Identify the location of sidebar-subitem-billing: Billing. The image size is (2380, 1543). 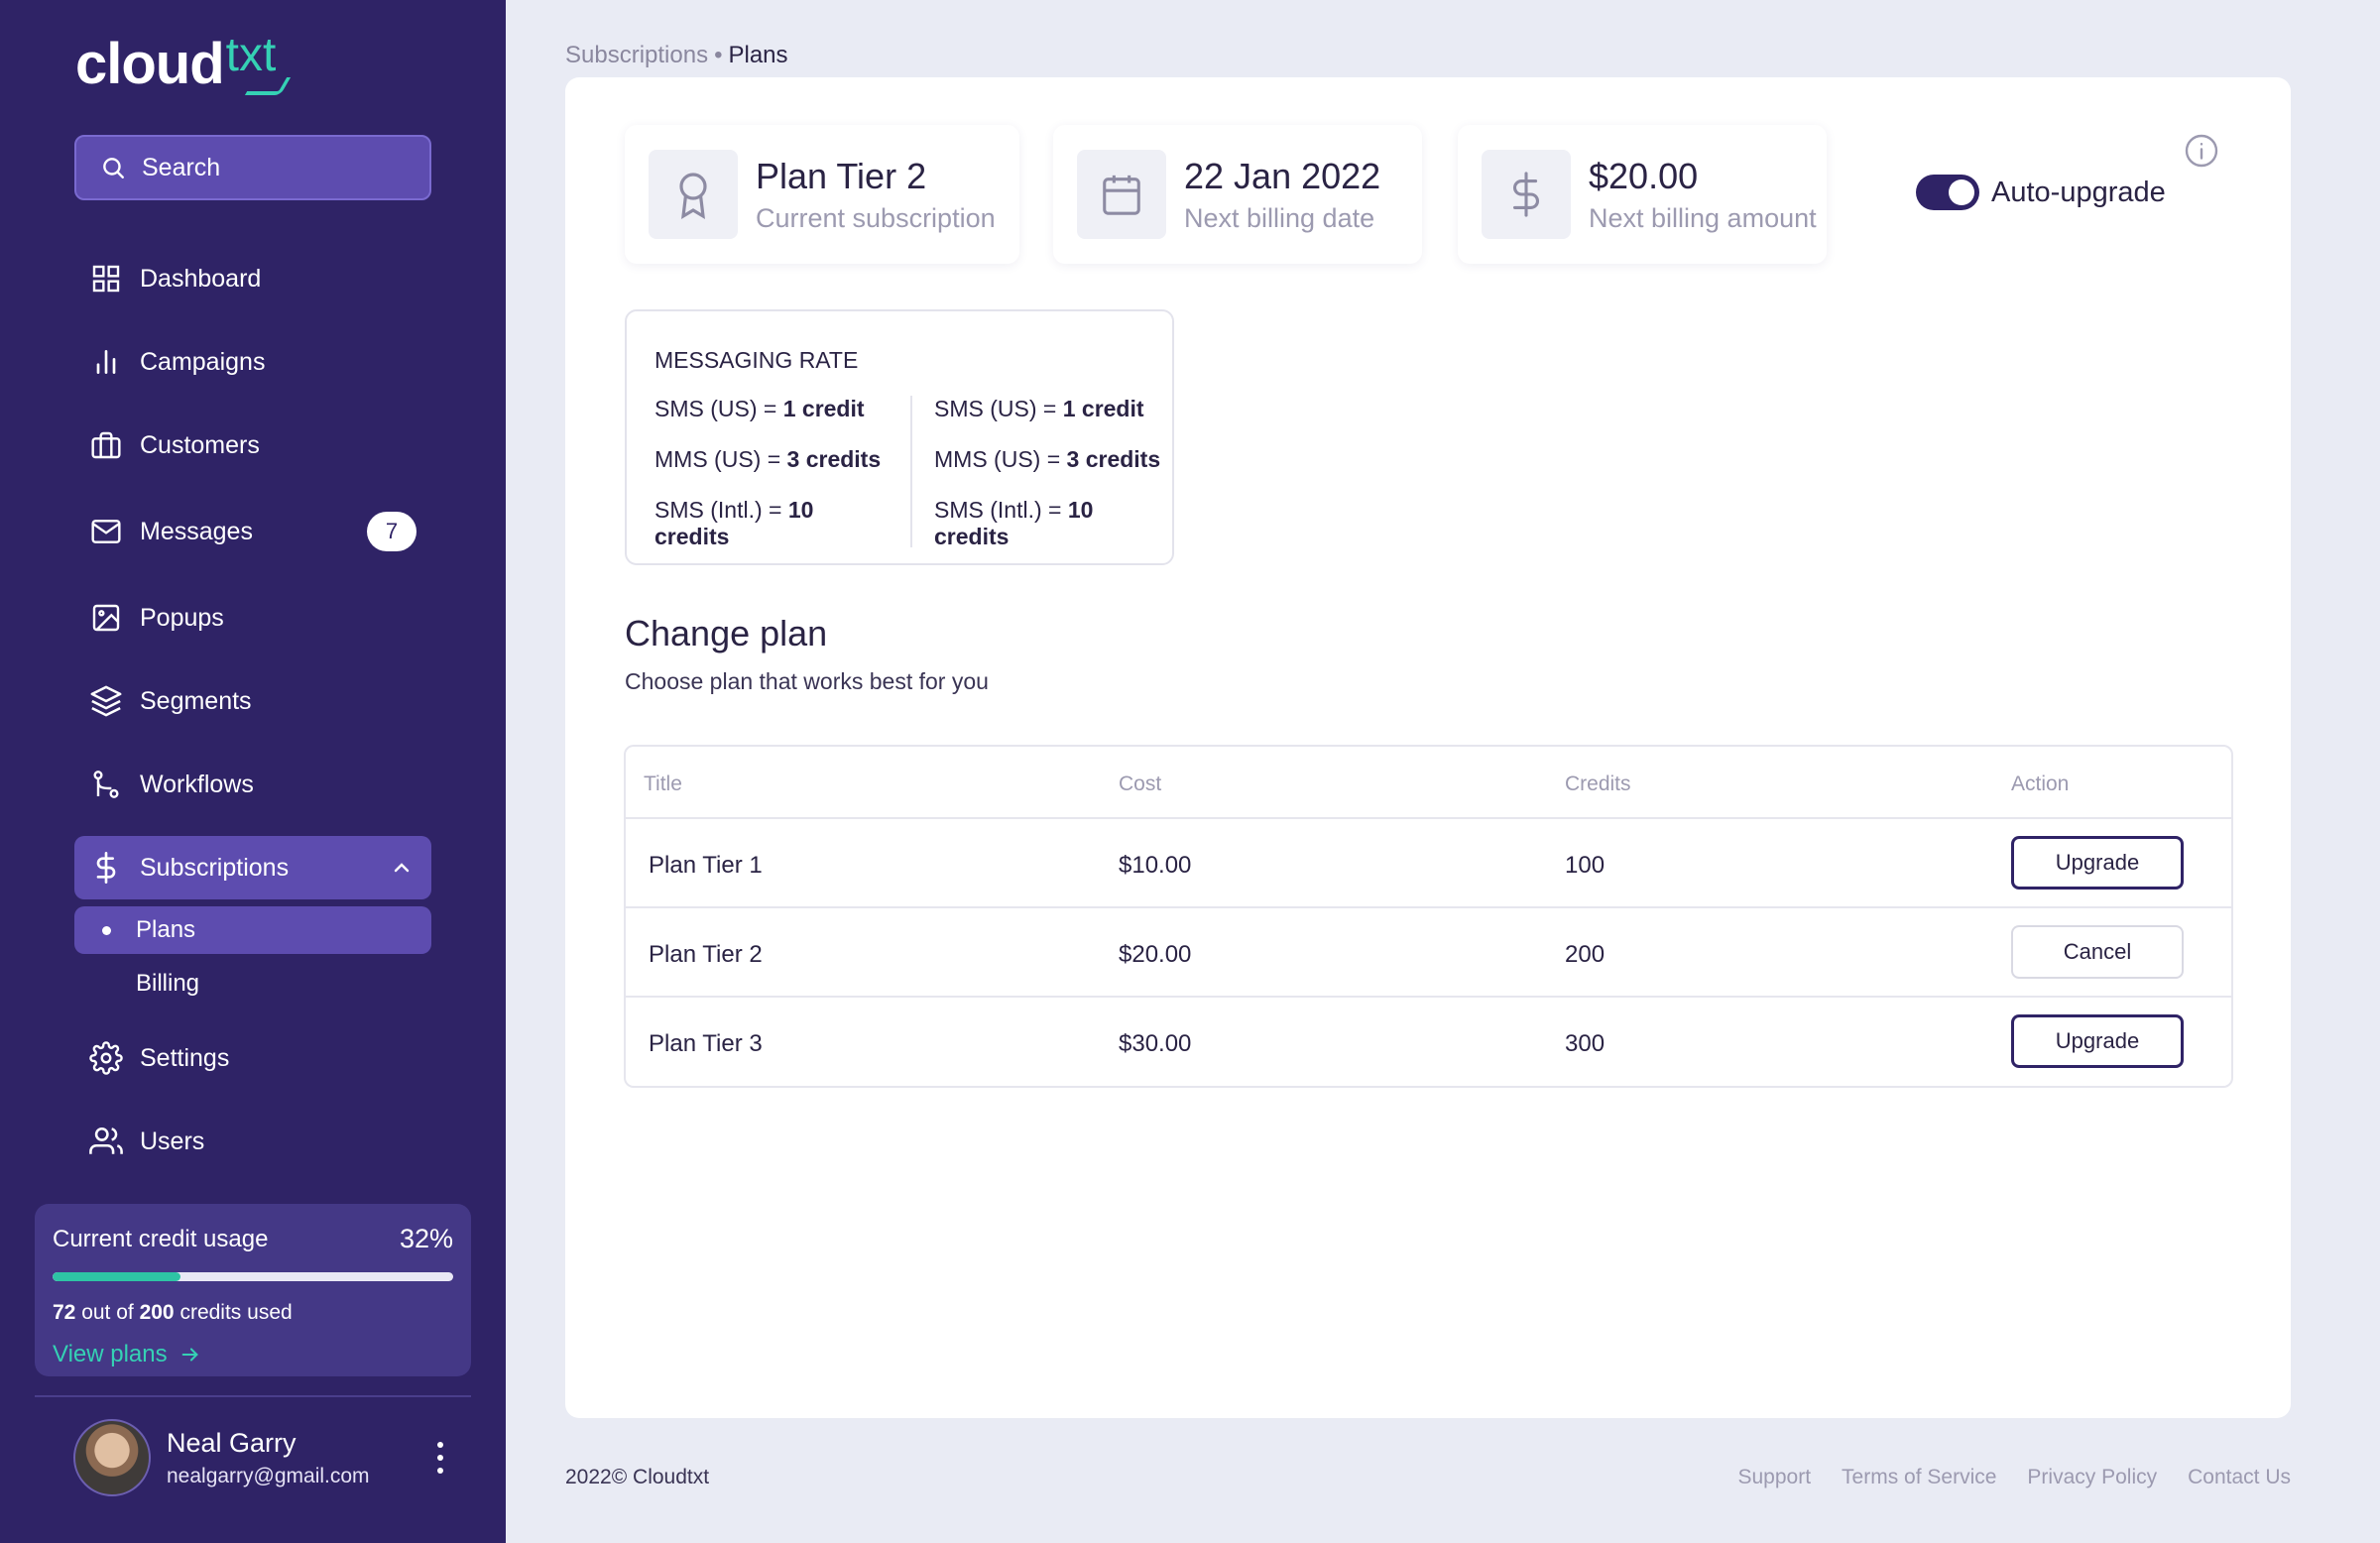
(252, 984).